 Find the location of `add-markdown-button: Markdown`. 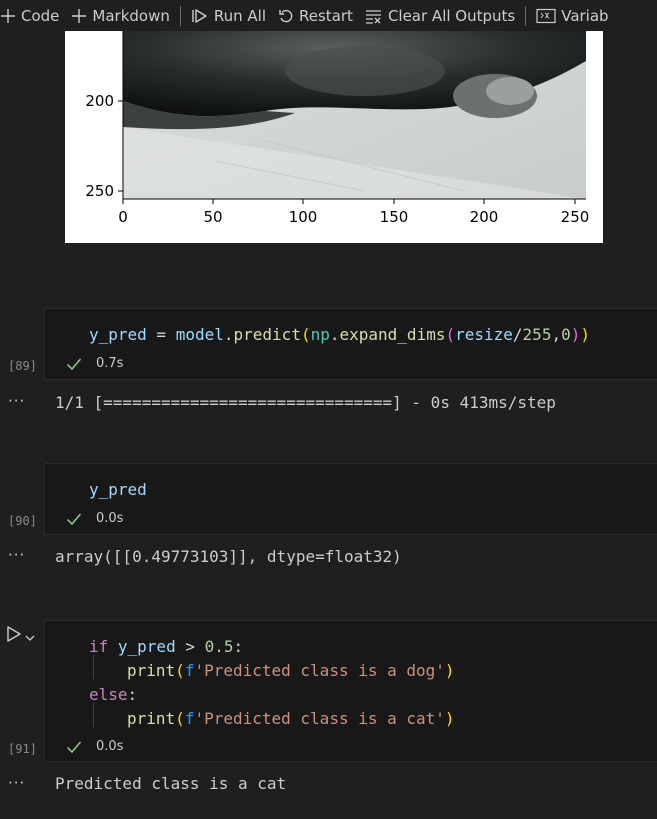

add-markdown-button: Markdown is located at coordinates (120, 16).